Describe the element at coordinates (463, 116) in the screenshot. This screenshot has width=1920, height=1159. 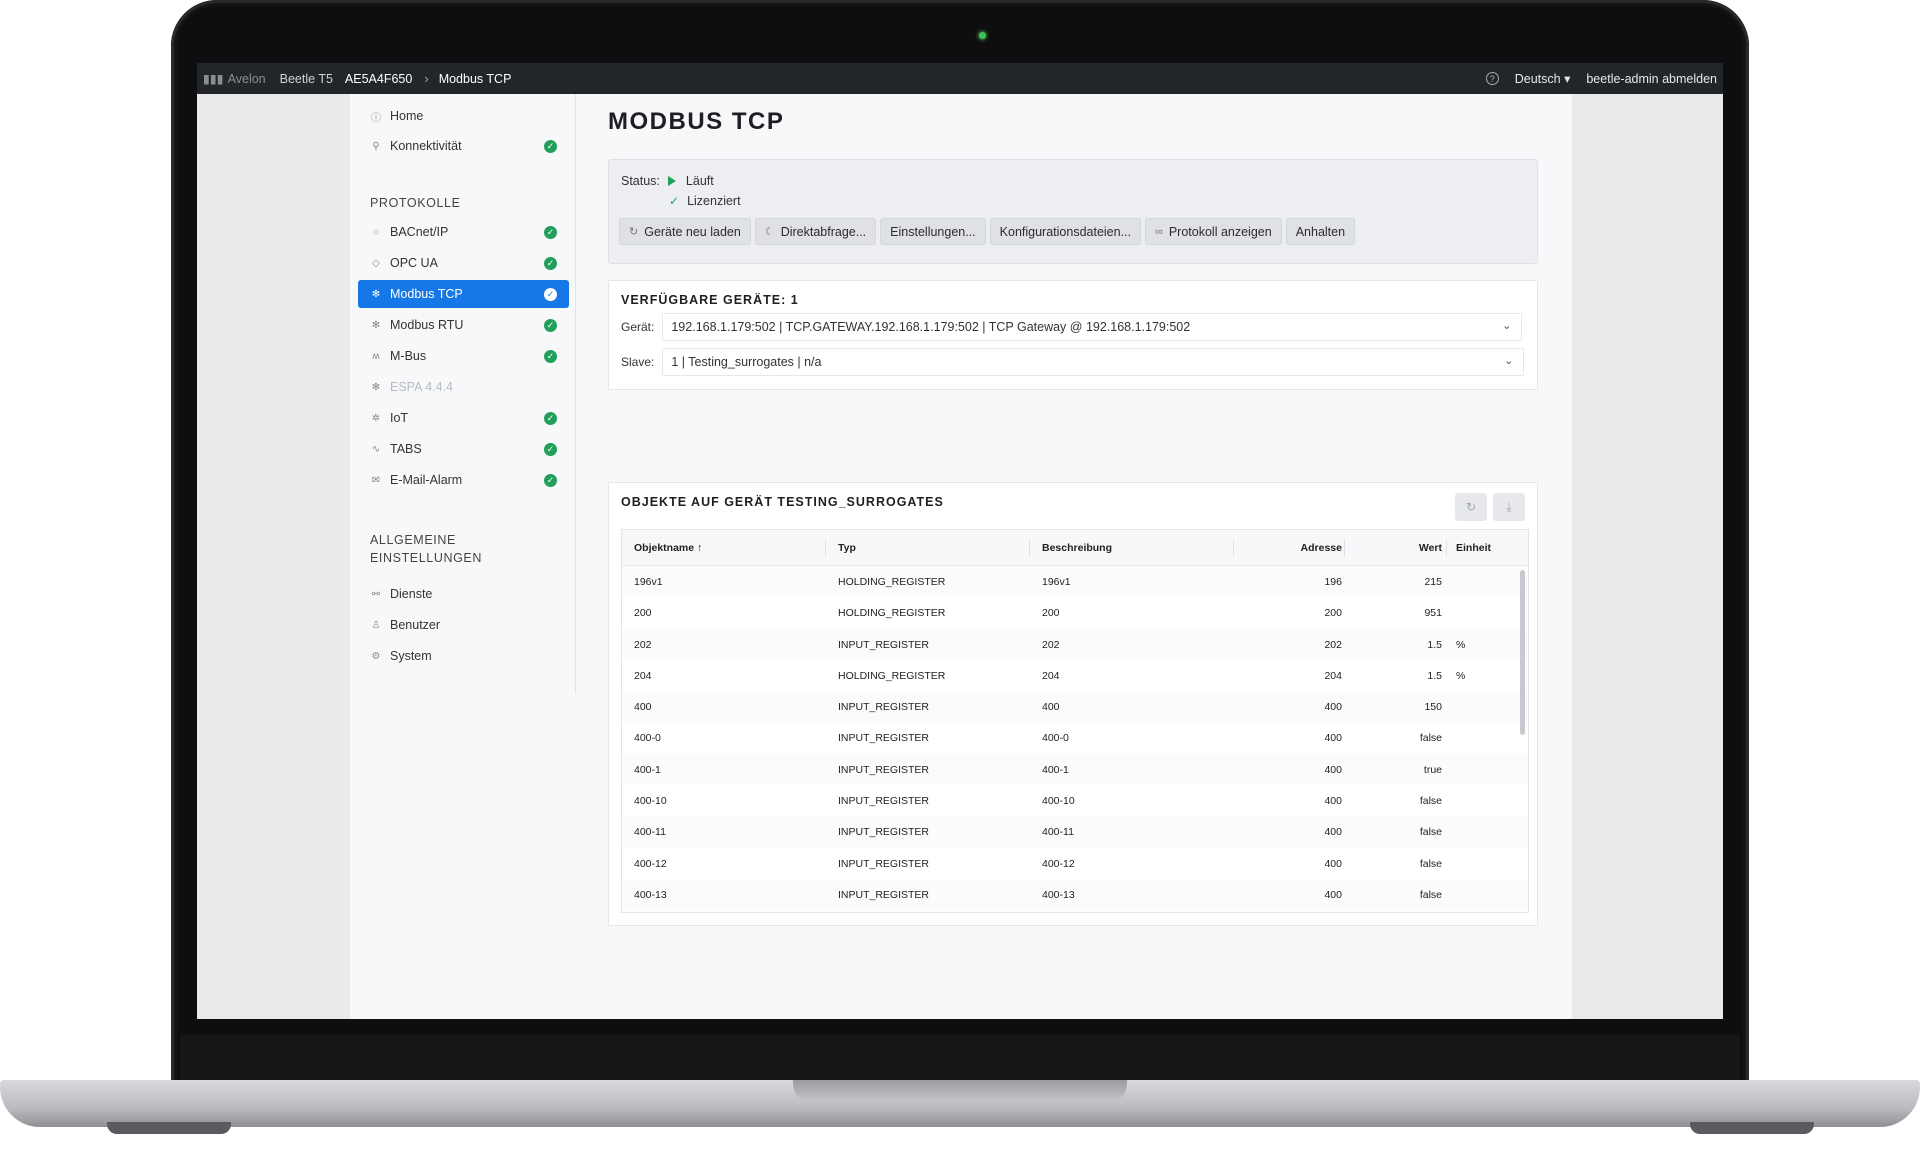
I see `sidebar-item-home: ⓘ Home` at that location.